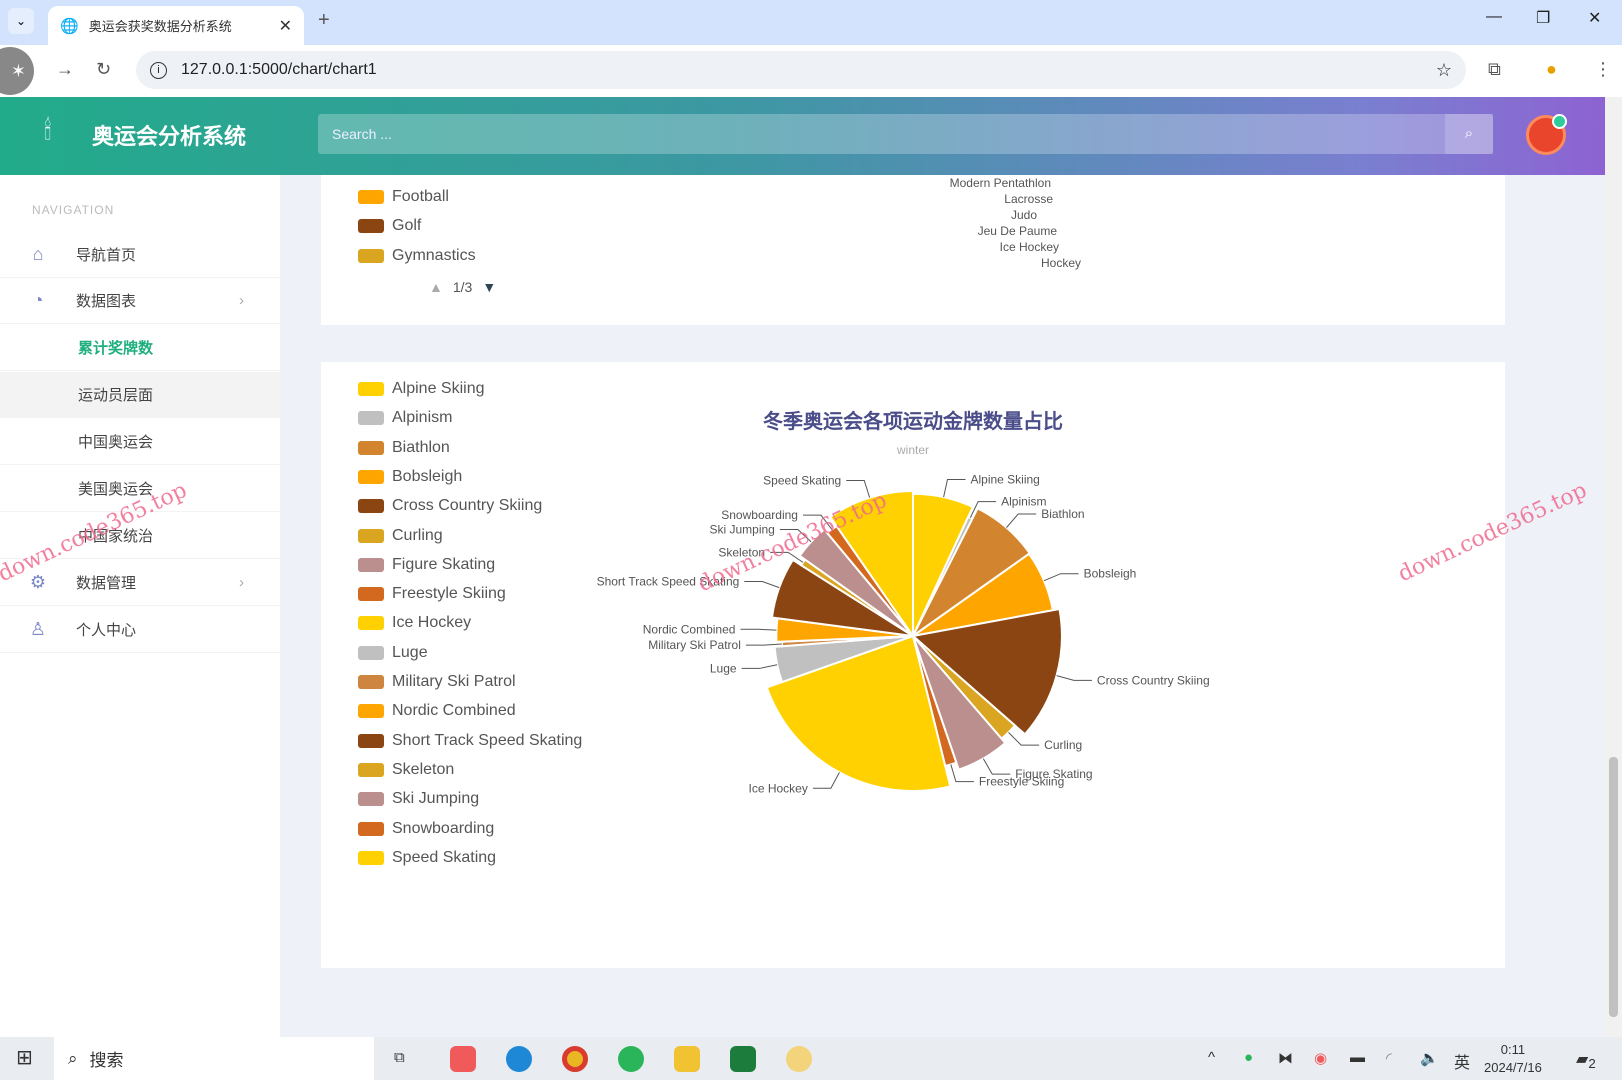 This screenshot has height=1080, width=1622. I want to click on restore-button: ❐, so click(1543, 18).